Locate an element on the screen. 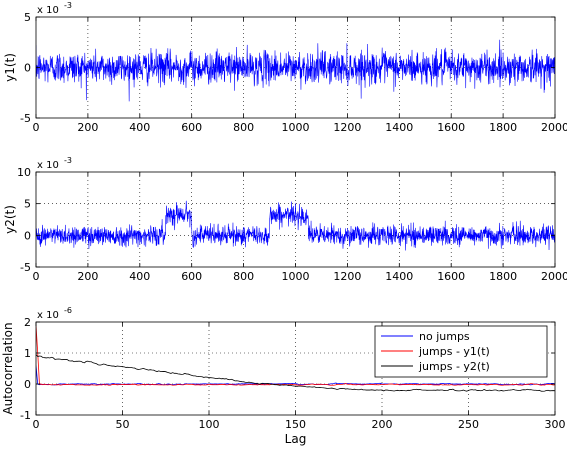 The height and width of the screenshot is (451, 567). x-tick-label: 100 is located at coordinates (209, 424).